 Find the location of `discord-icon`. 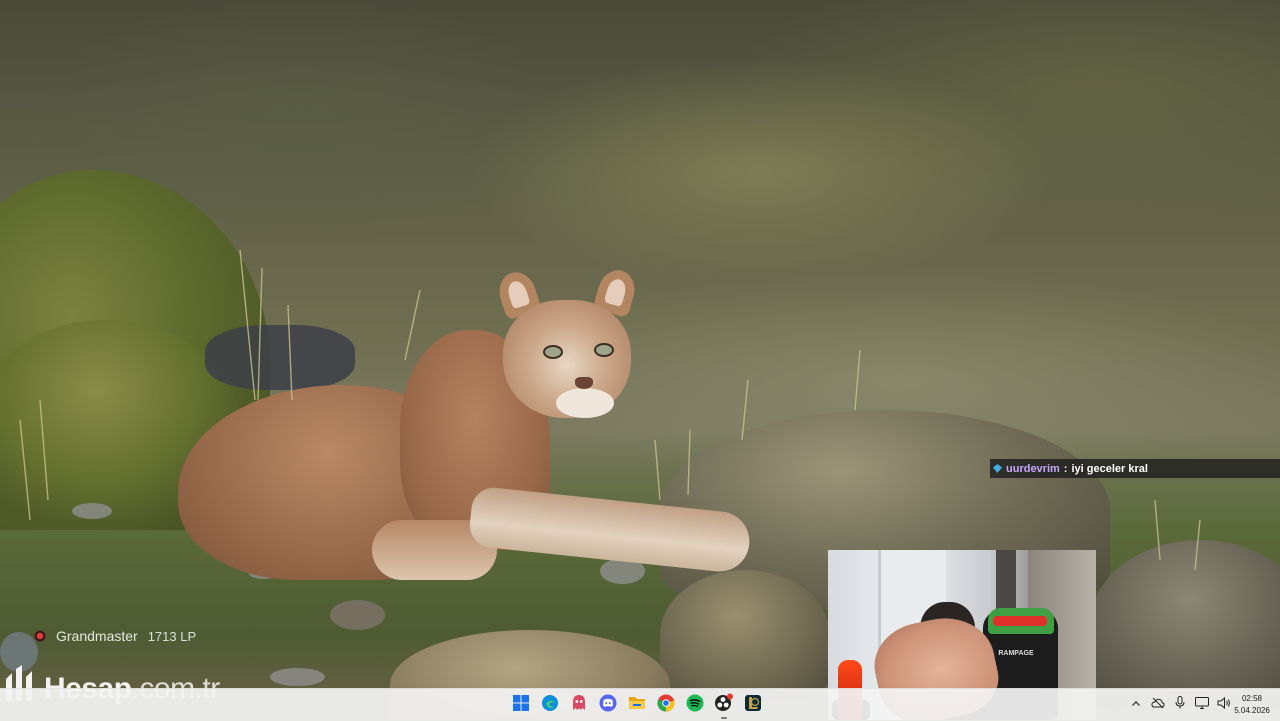

discord-icon is located at coordinates (608, 705).